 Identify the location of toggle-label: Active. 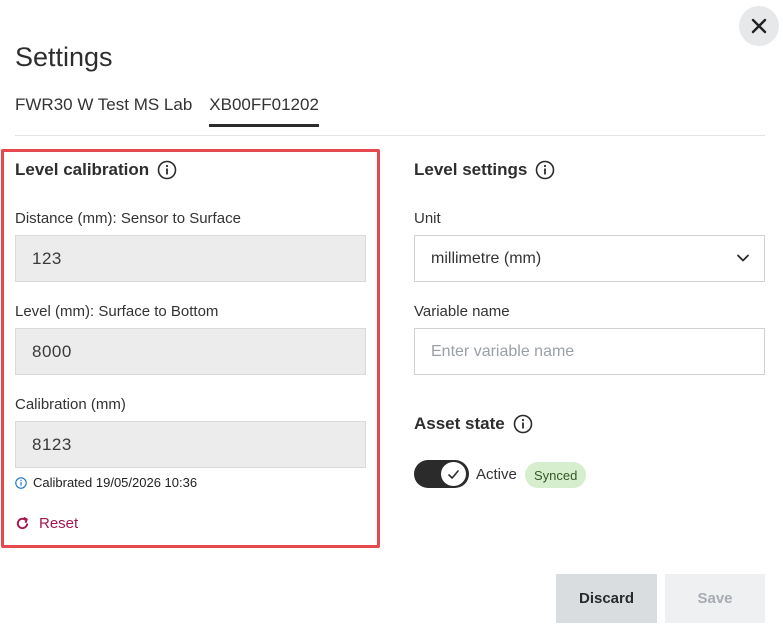
(496, 474).